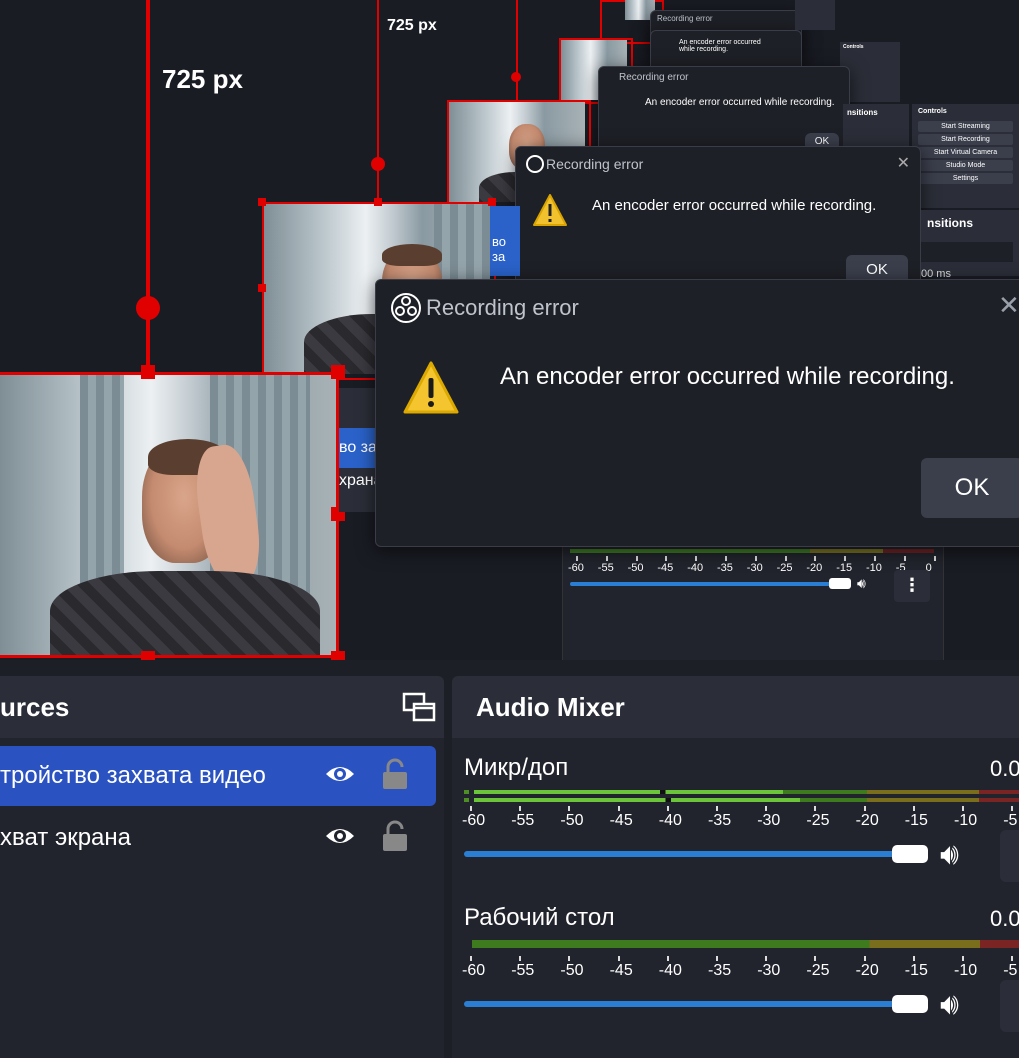 This screenshot has height=1058, width=1019. What do you see at coordinates (35, 707) in the screenshot?
I see `sources-title: urces` at bounding box center [35, 707].